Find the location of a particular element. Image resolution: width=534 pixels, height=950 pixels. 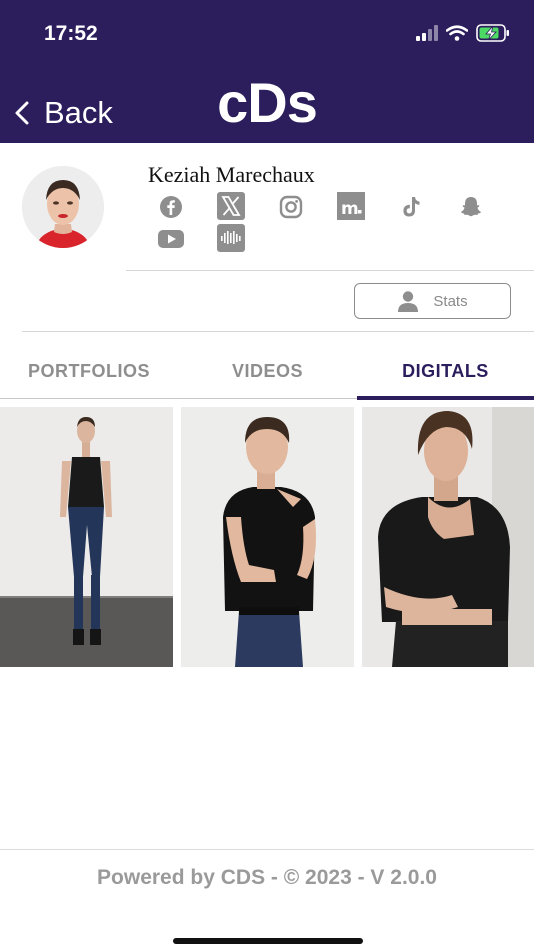

digital-photo-full-length is located at coordinates (86, 537).